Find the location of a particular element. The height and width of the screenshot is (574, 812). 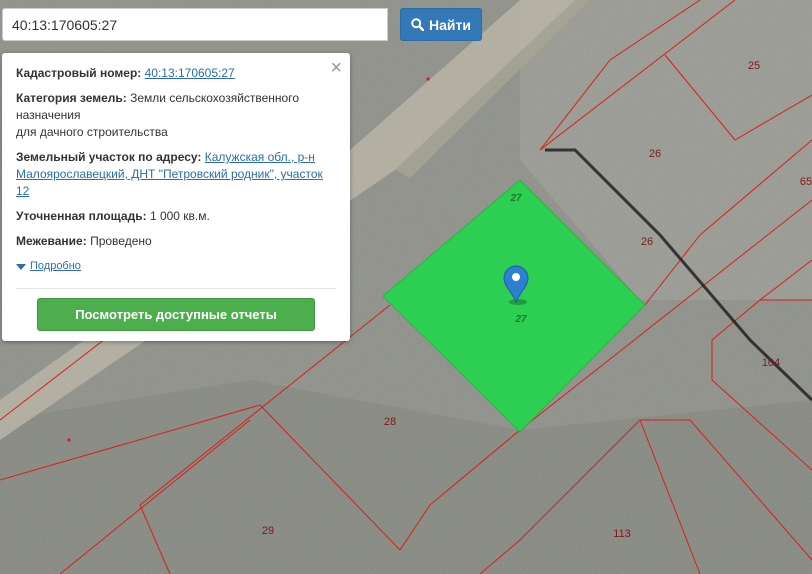

search-button-label: Найти is located at coordinates (450, 24).